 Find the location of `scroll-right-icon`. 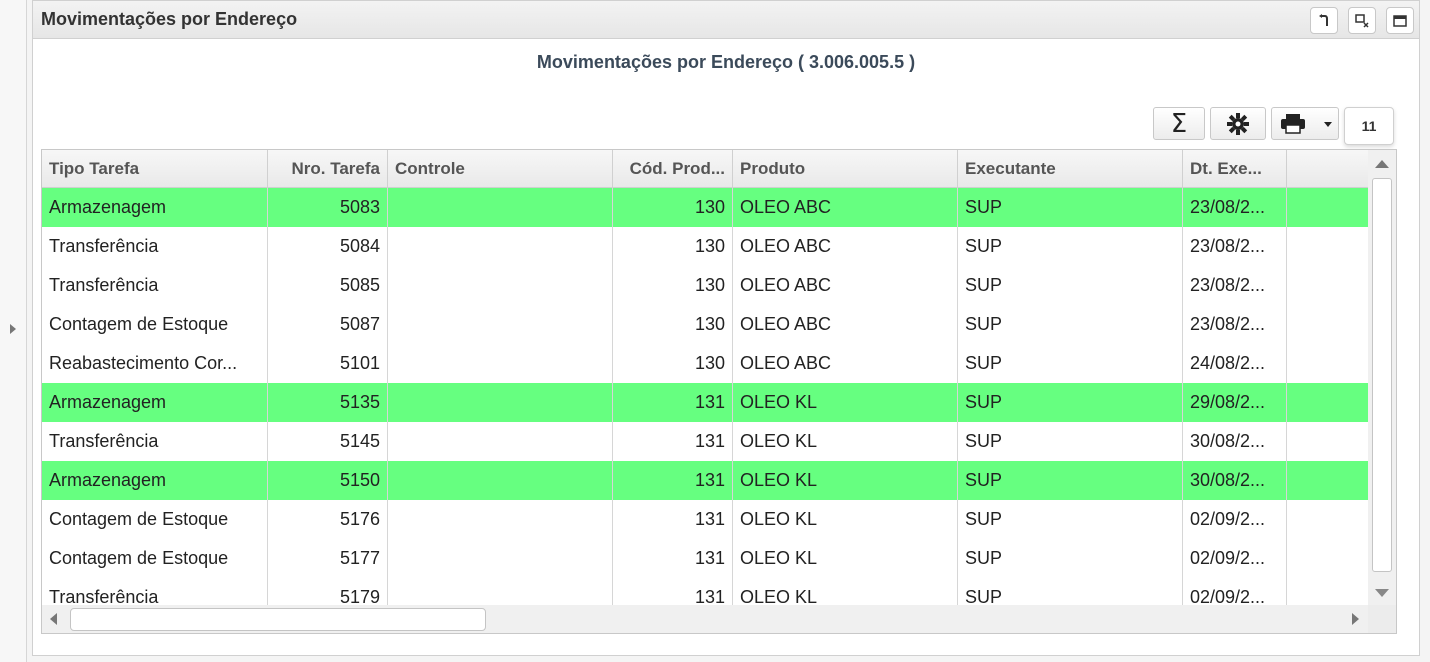

scroll-right-icon is located at coordinates (1355, 619).